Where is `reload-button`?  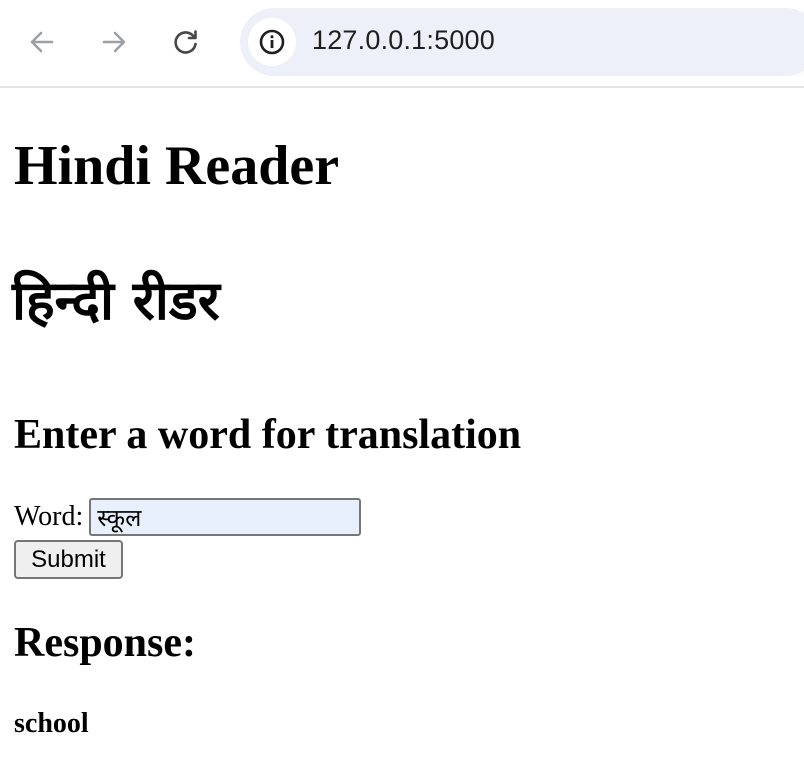
reload-button is located at coordinates (186, 42).